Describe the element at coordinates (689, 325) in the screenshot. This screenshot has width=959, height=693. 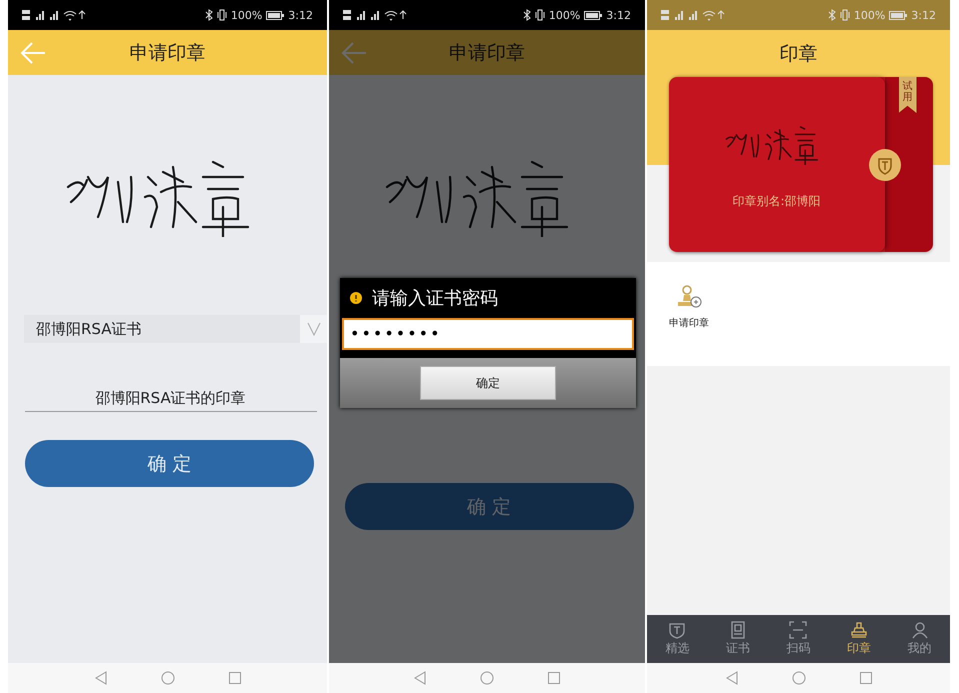
I see `apply-seal-action: 申请印章` at that location.